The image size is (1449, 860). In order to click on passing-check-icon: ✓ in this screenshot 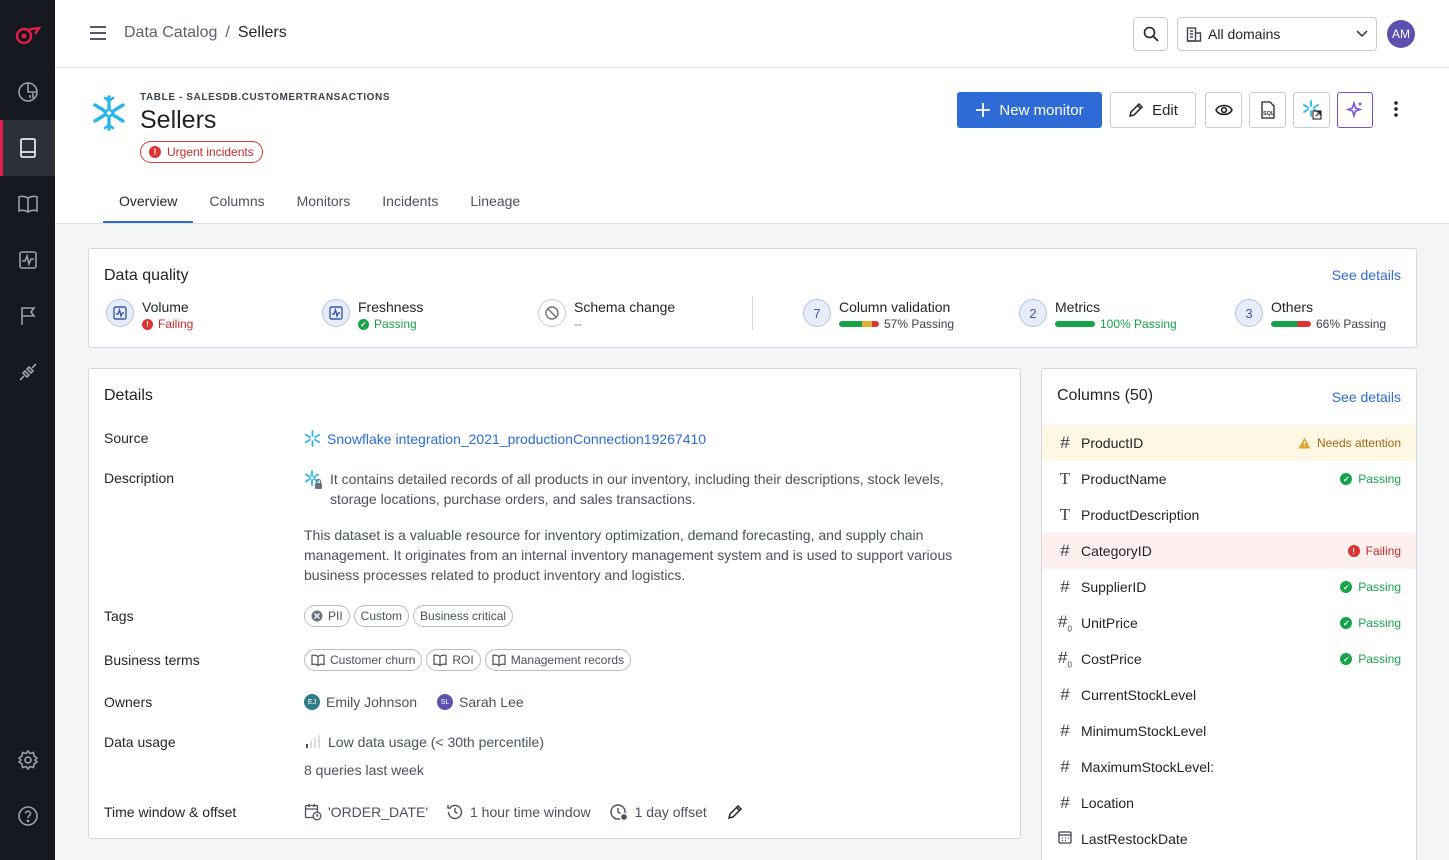, I will do `click(1346, 623)`.